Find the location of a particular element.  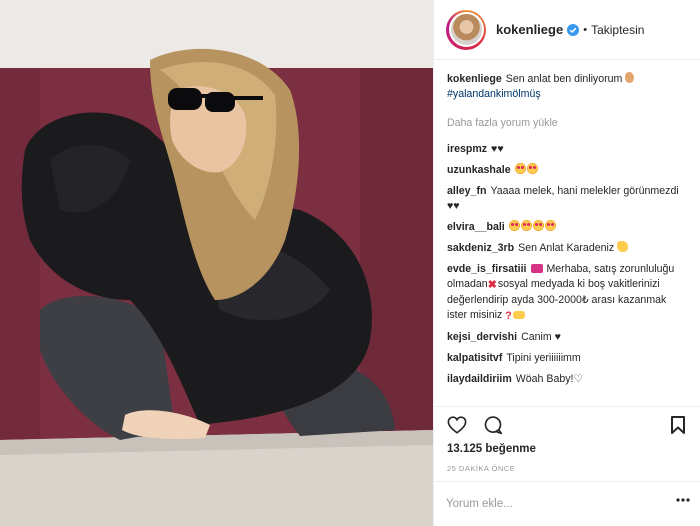

cross-mark-emoji-icon: ✖ is located at coordinates (492, 285).